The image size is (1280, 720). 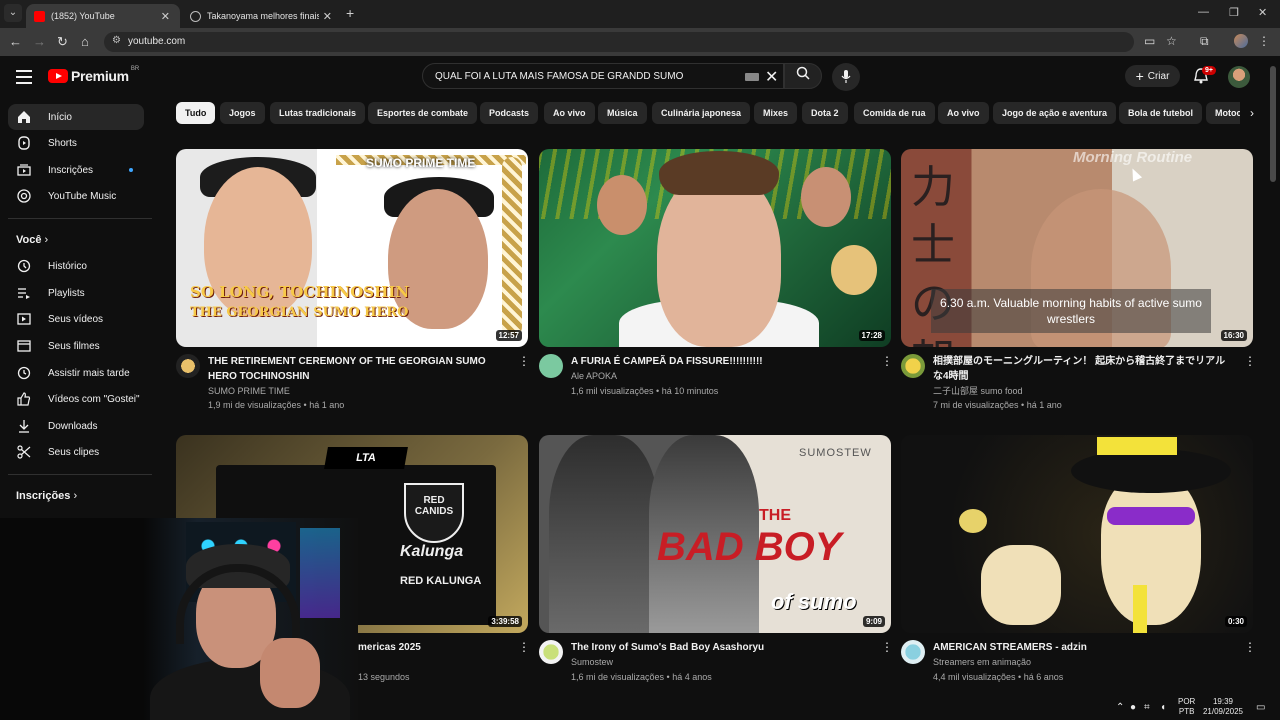 I want to click on chip-games: Jogos, so click(x=242, y=113).